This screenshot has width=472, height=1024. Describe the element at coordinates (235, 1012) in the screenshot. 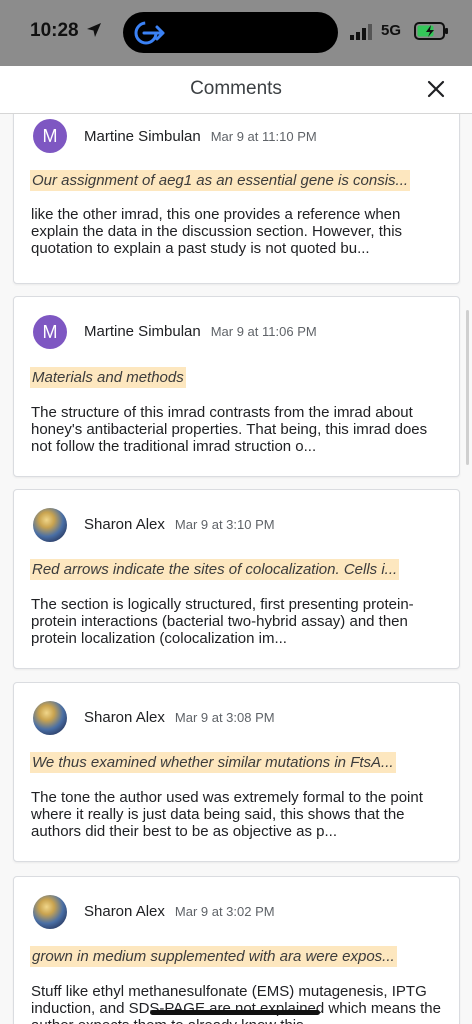

I see `home-indicator` at that location.